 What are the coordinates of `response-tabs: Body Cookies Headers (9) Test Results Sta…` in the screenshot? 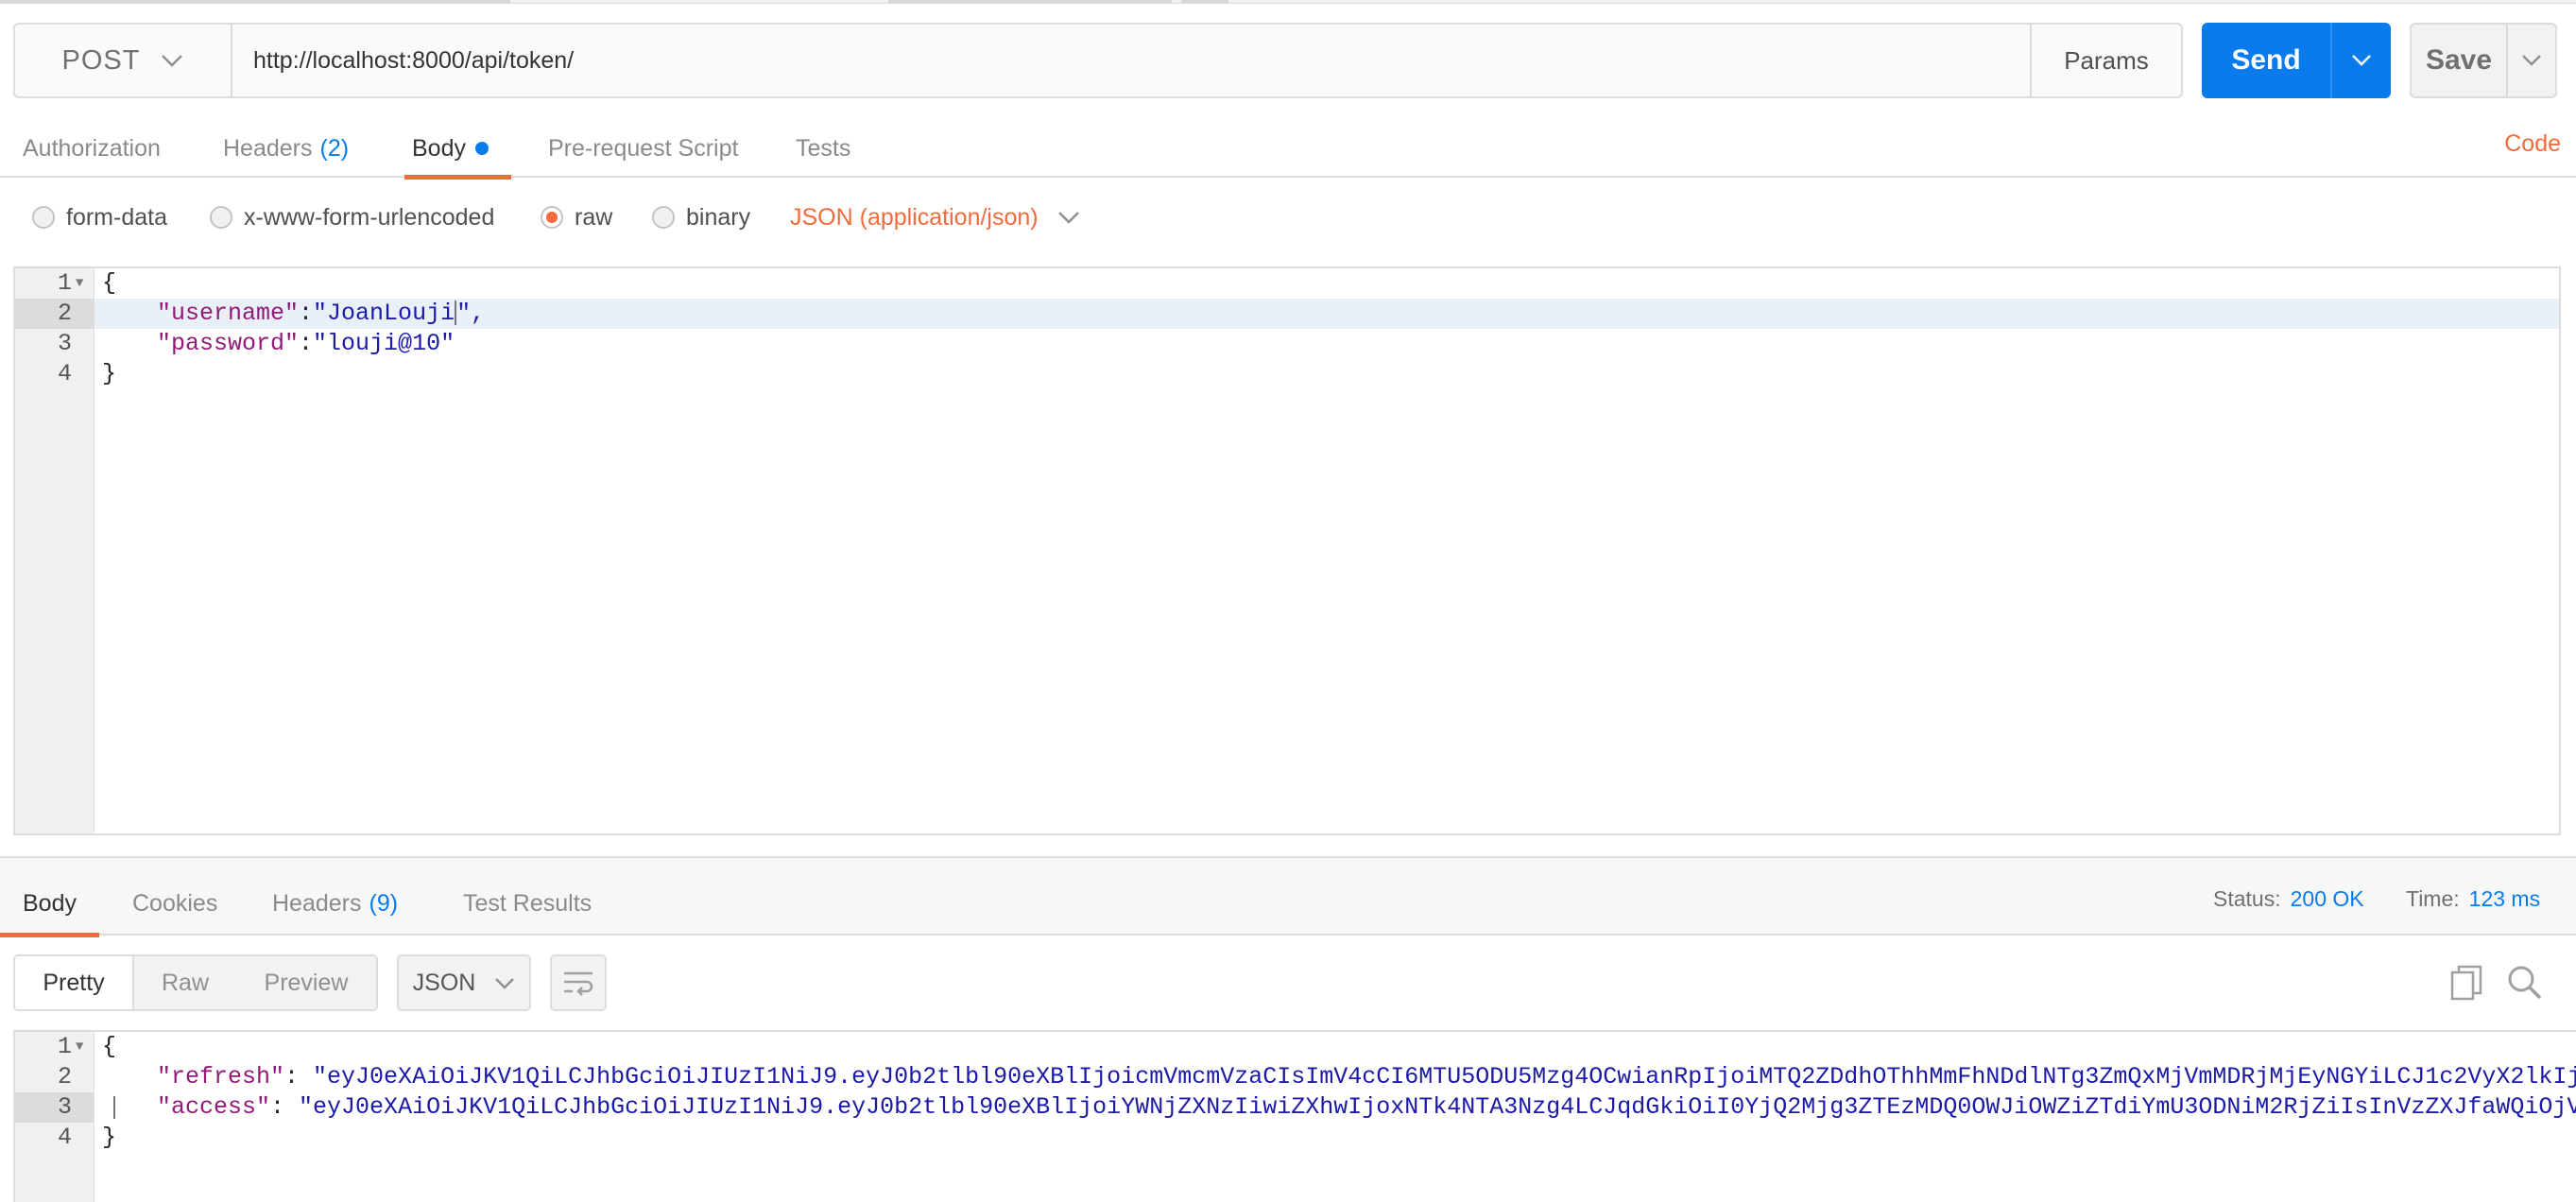 It's located at (1288, 896).